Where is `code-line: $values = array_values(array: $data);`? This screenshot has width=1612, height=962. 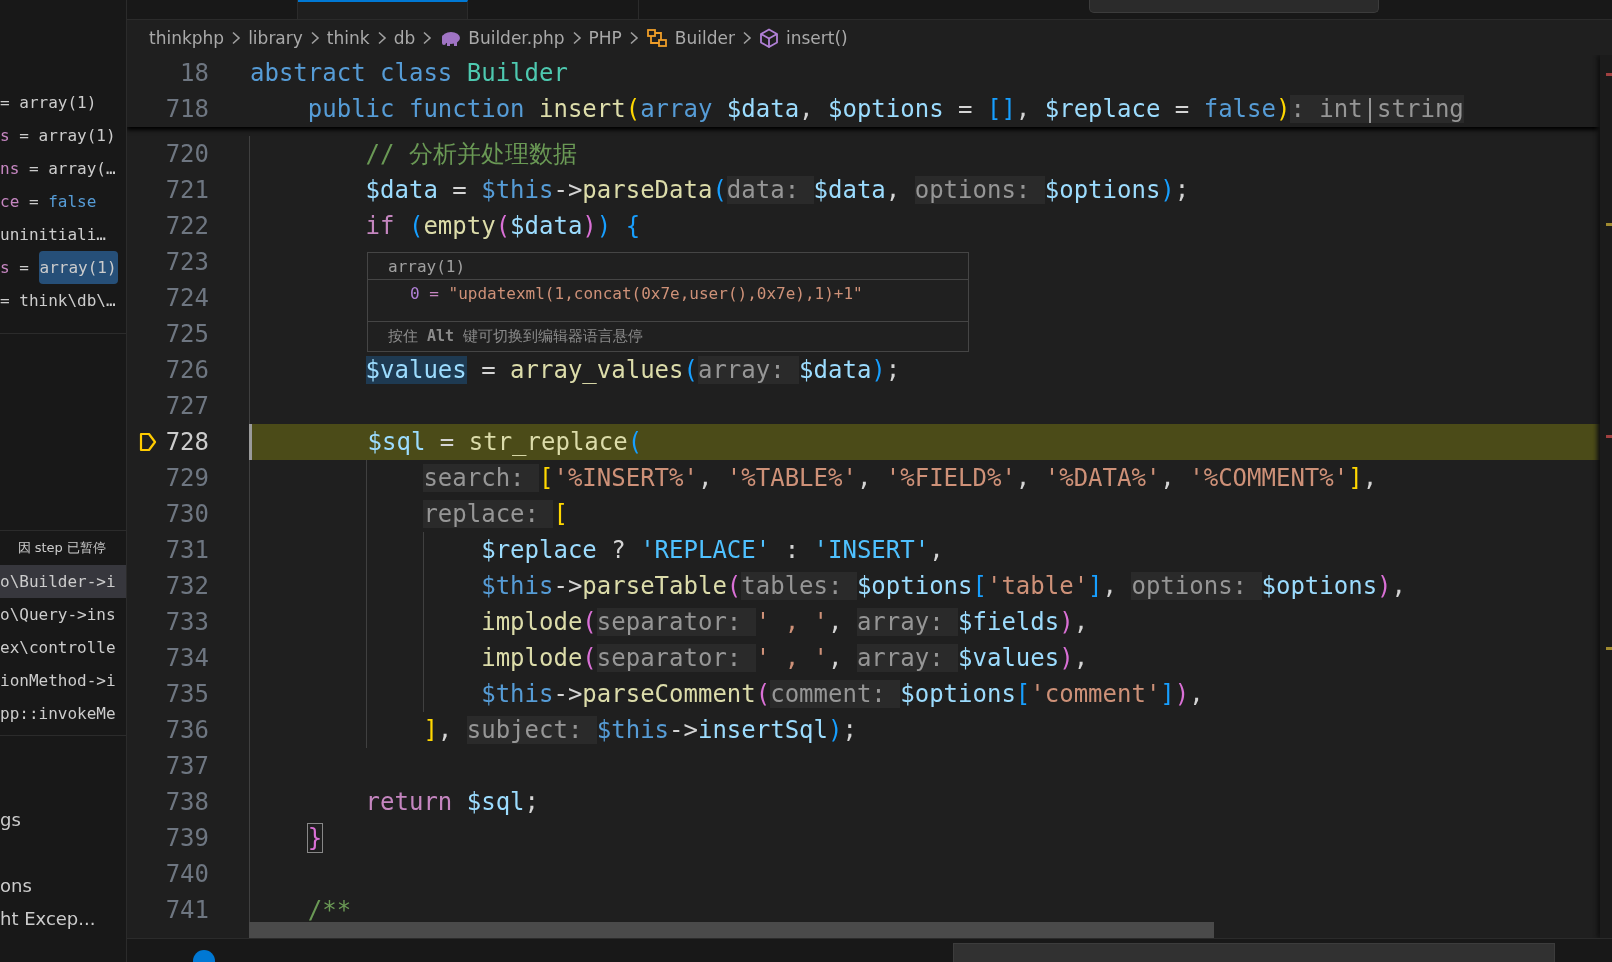 code-line: $values = array_values(array: $data); is located at coordinates (633, 370).